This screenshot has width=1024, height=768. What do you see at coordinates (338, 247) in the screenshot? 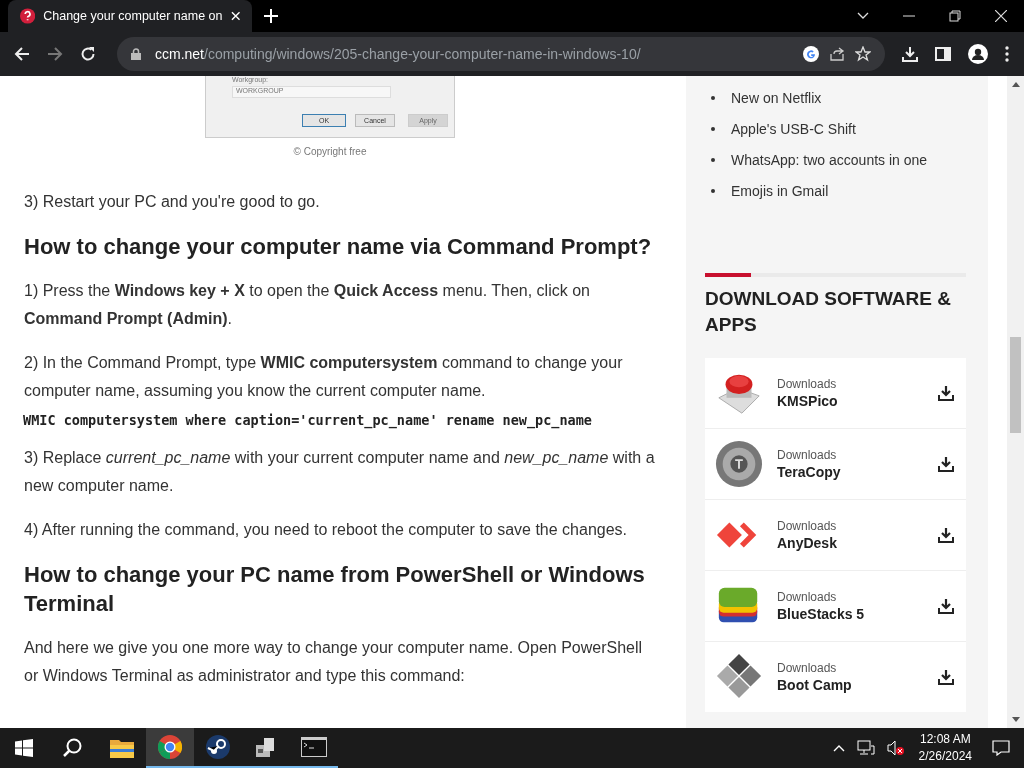
I see `section-heading: How to change your computer name via Command Prompt?` at bounding box center [338, 247].